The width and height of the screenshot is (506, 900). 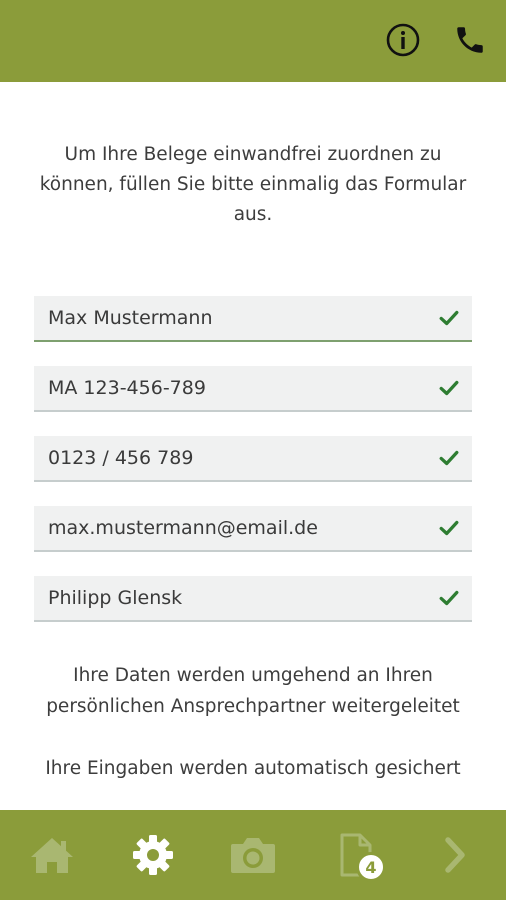 I want to click on customer-number-value: MA 123-456-789, so click(x=127, y=388).